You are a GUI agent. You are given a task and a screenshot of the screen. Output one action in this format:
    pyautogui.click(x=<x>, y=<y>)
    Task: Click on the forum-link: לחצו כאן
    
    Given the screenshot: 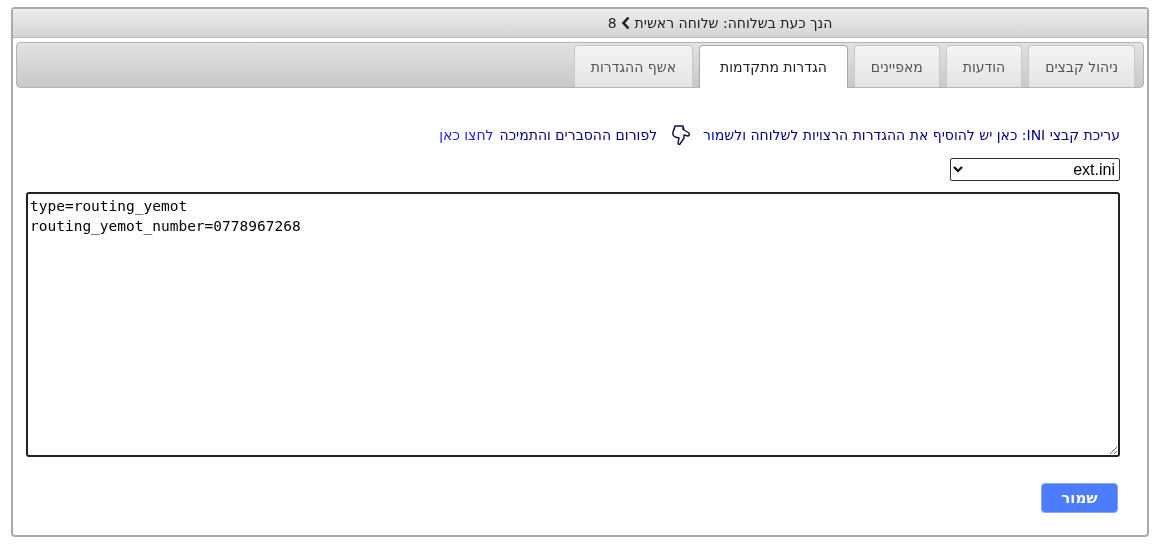 What is the action you would take?
    pyautogui.click(x=466, y=135)
    